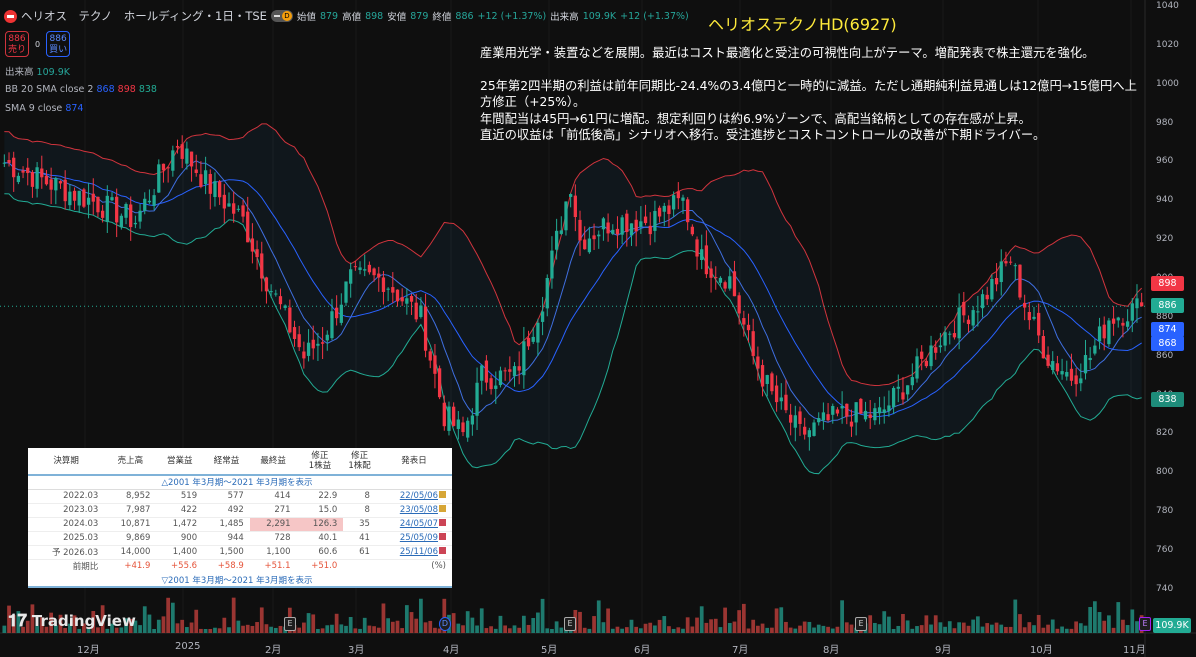  Describe the element at coordinates (226, 462) in the screenshot. I see `column-header: 経常益` at that location.